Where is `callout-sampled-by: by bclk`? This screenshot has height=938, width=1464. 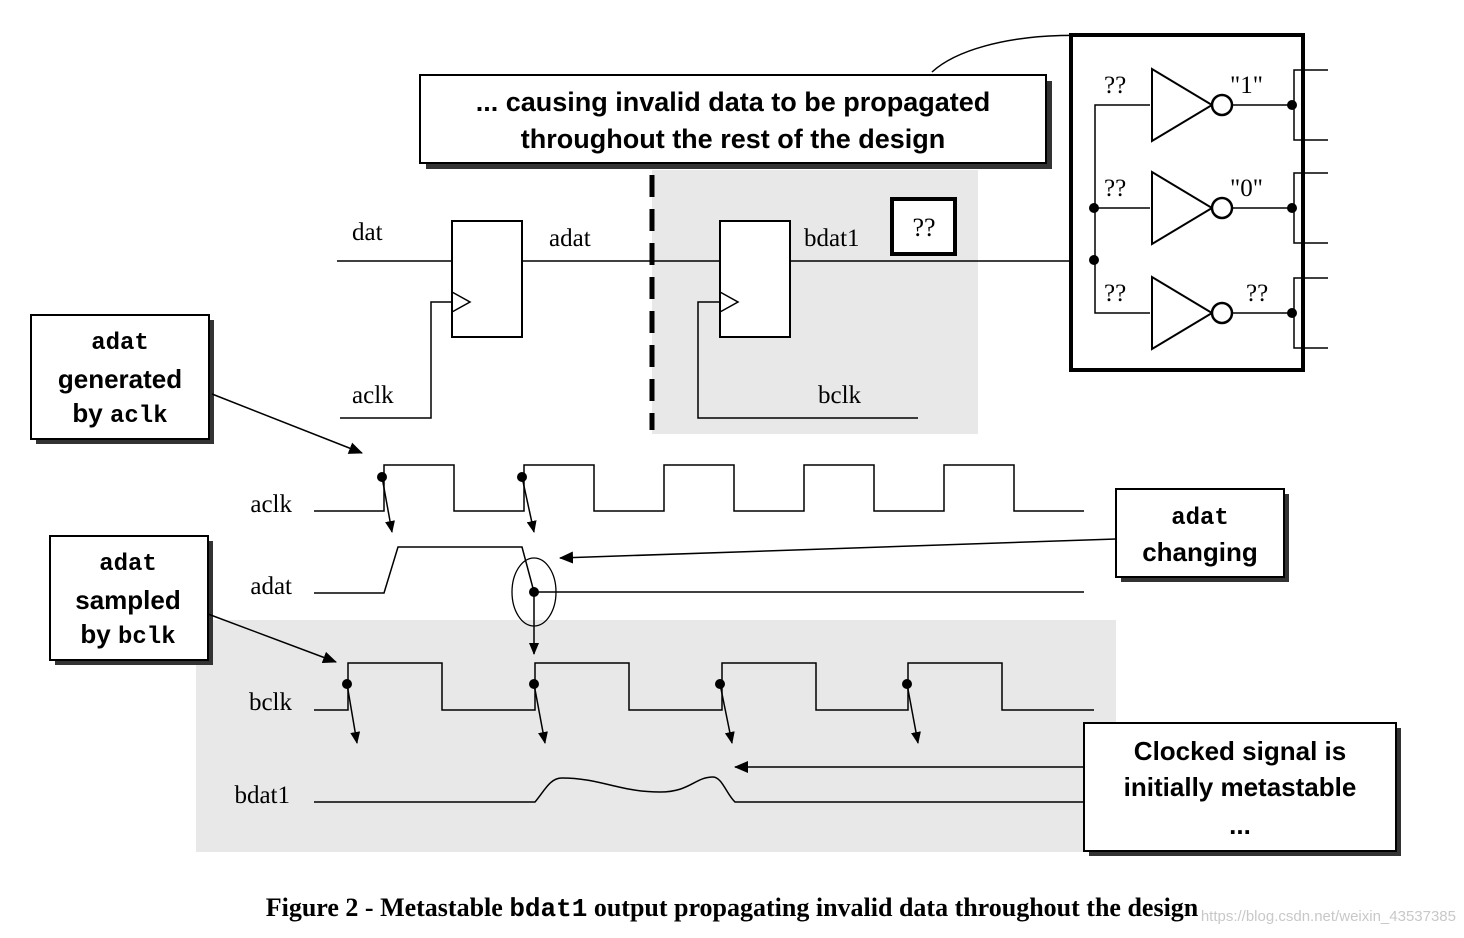 callout-sampled-by: by bclk is located at coordinates (127, 635).